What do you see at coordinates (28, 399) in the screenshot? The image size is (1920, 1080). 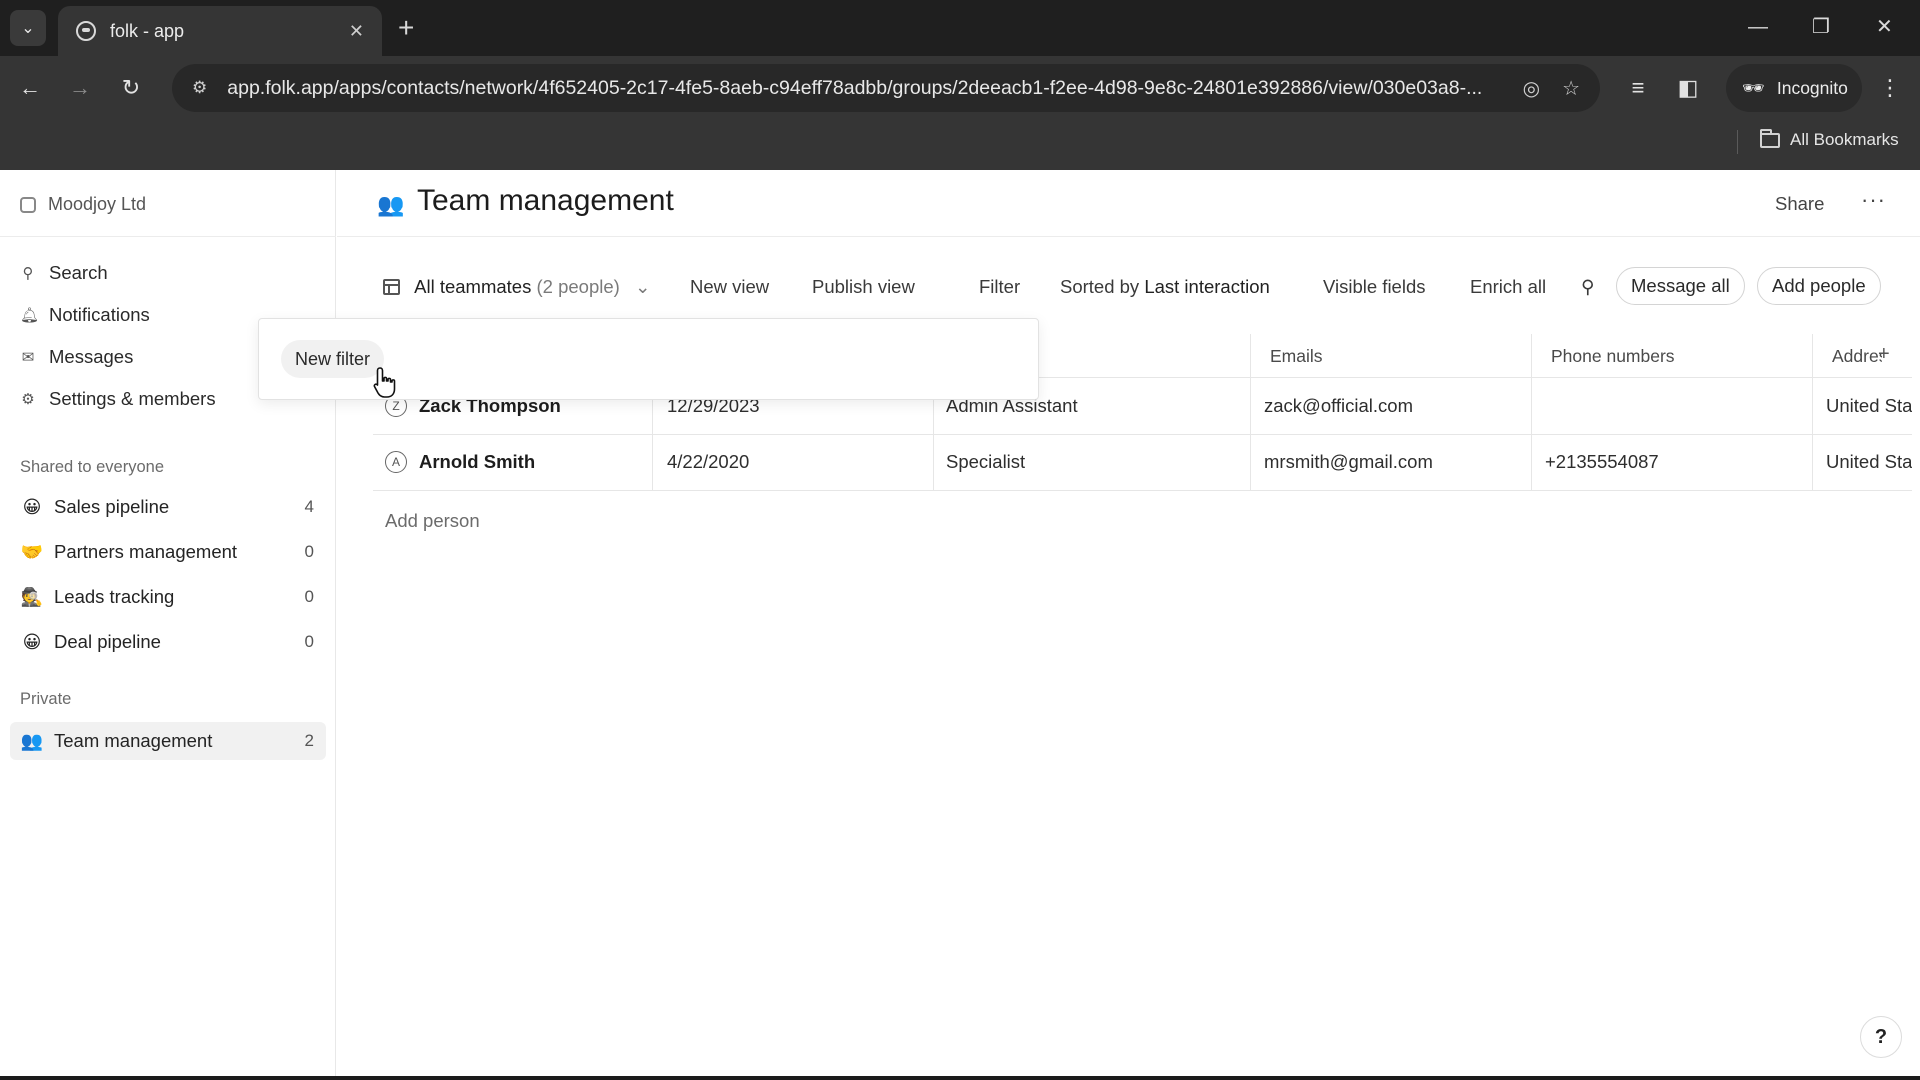 I see `gear-icon: ⚙` at bounding box center [28, 399].